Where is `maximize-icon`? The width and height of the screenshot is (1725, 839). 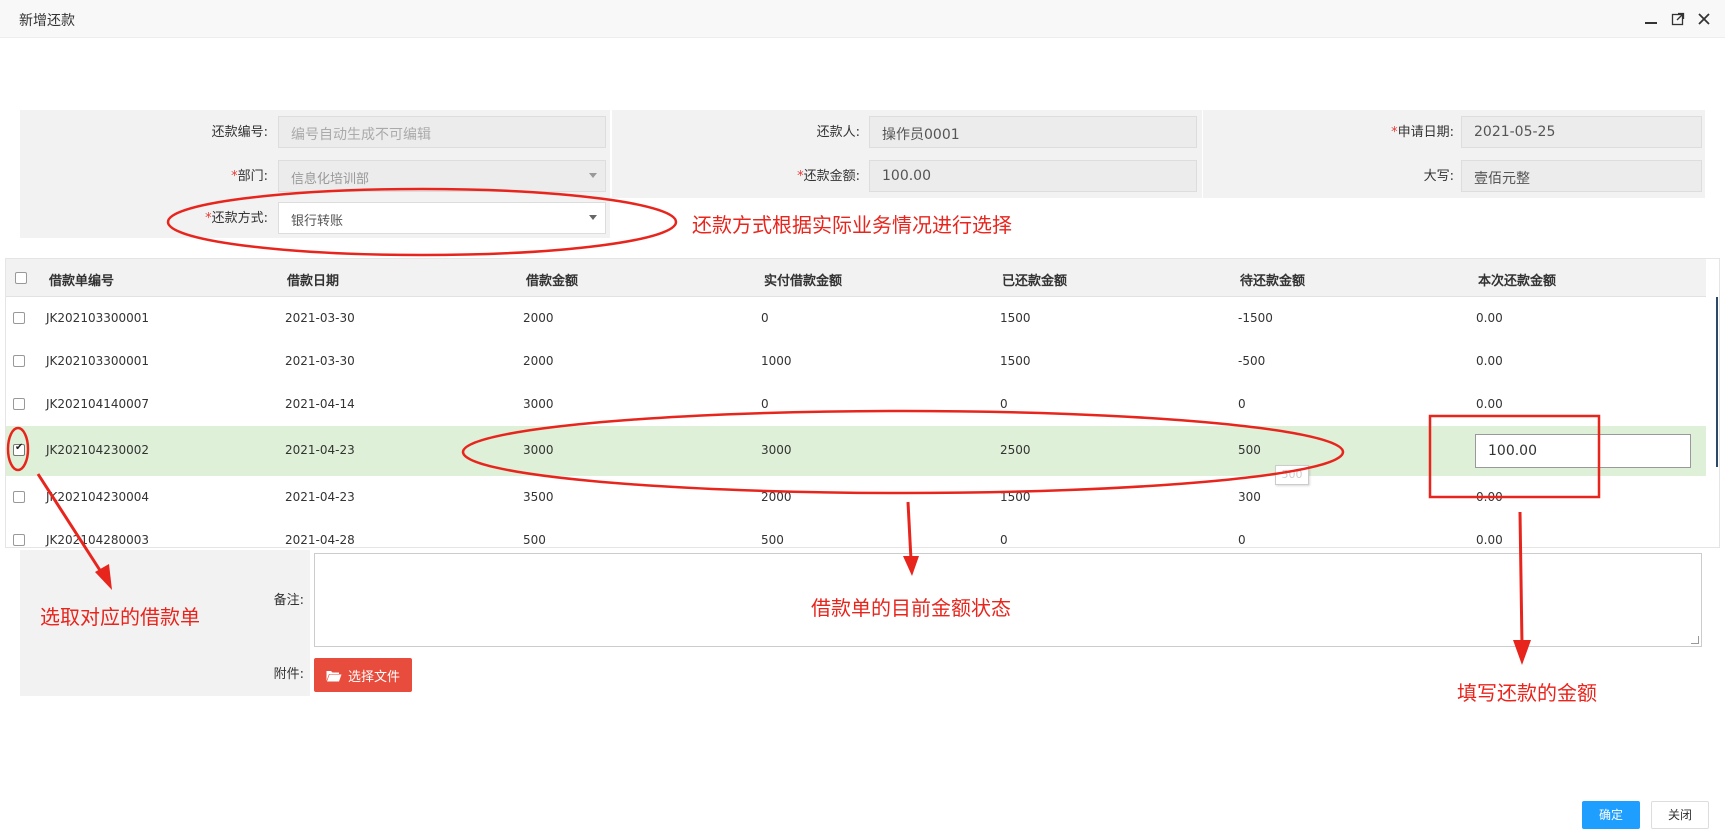 maximize-icon is located at coordinates (1678, 19).